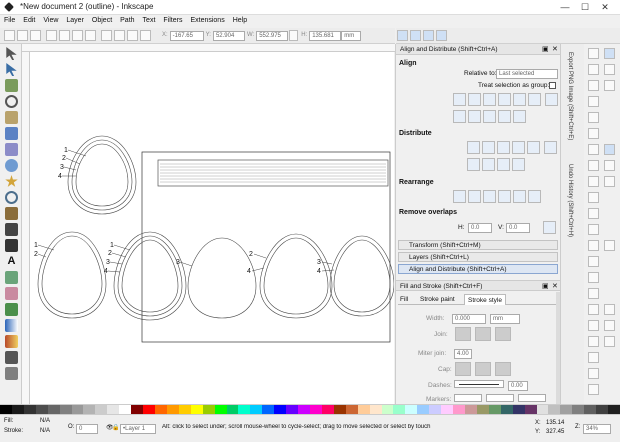 The width and height of the screenshot is (620, 442). Describe the element at coordinates (533, 147) in the screenshot. I see `distribute-random-icon` at that location.